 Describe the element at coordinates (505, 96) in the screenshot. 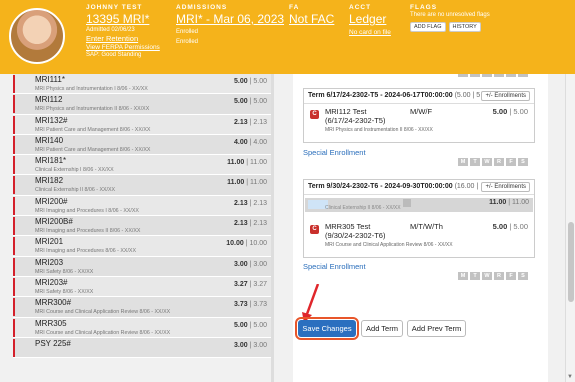

I see `term-1-enrollments-button: +/- Enrollments` at that location.